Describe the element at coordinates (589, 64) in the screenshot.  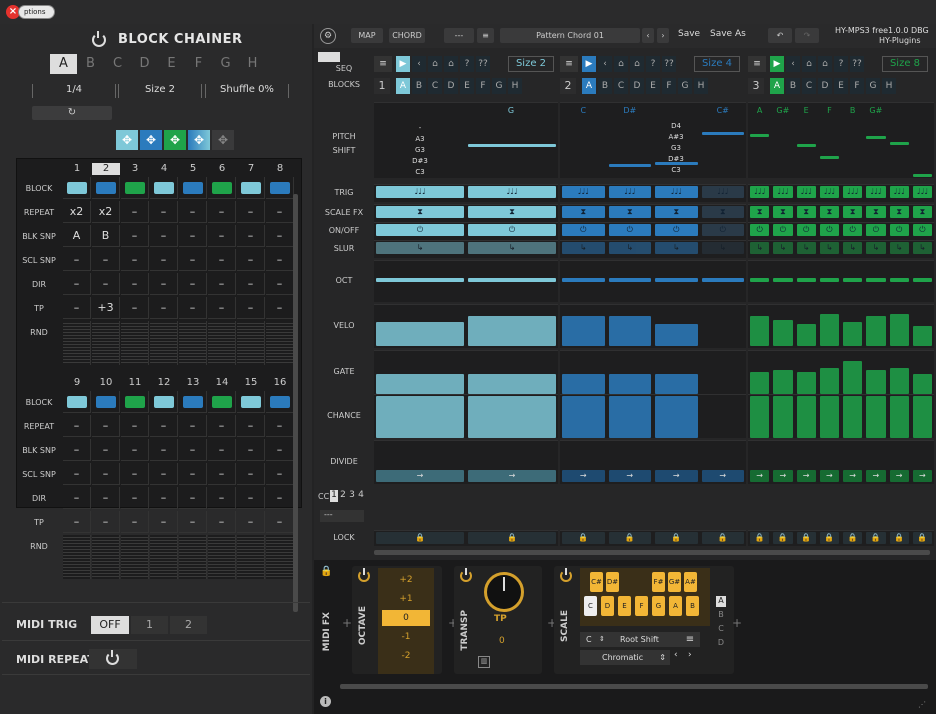
I see `nav-button: ▶` at that location.